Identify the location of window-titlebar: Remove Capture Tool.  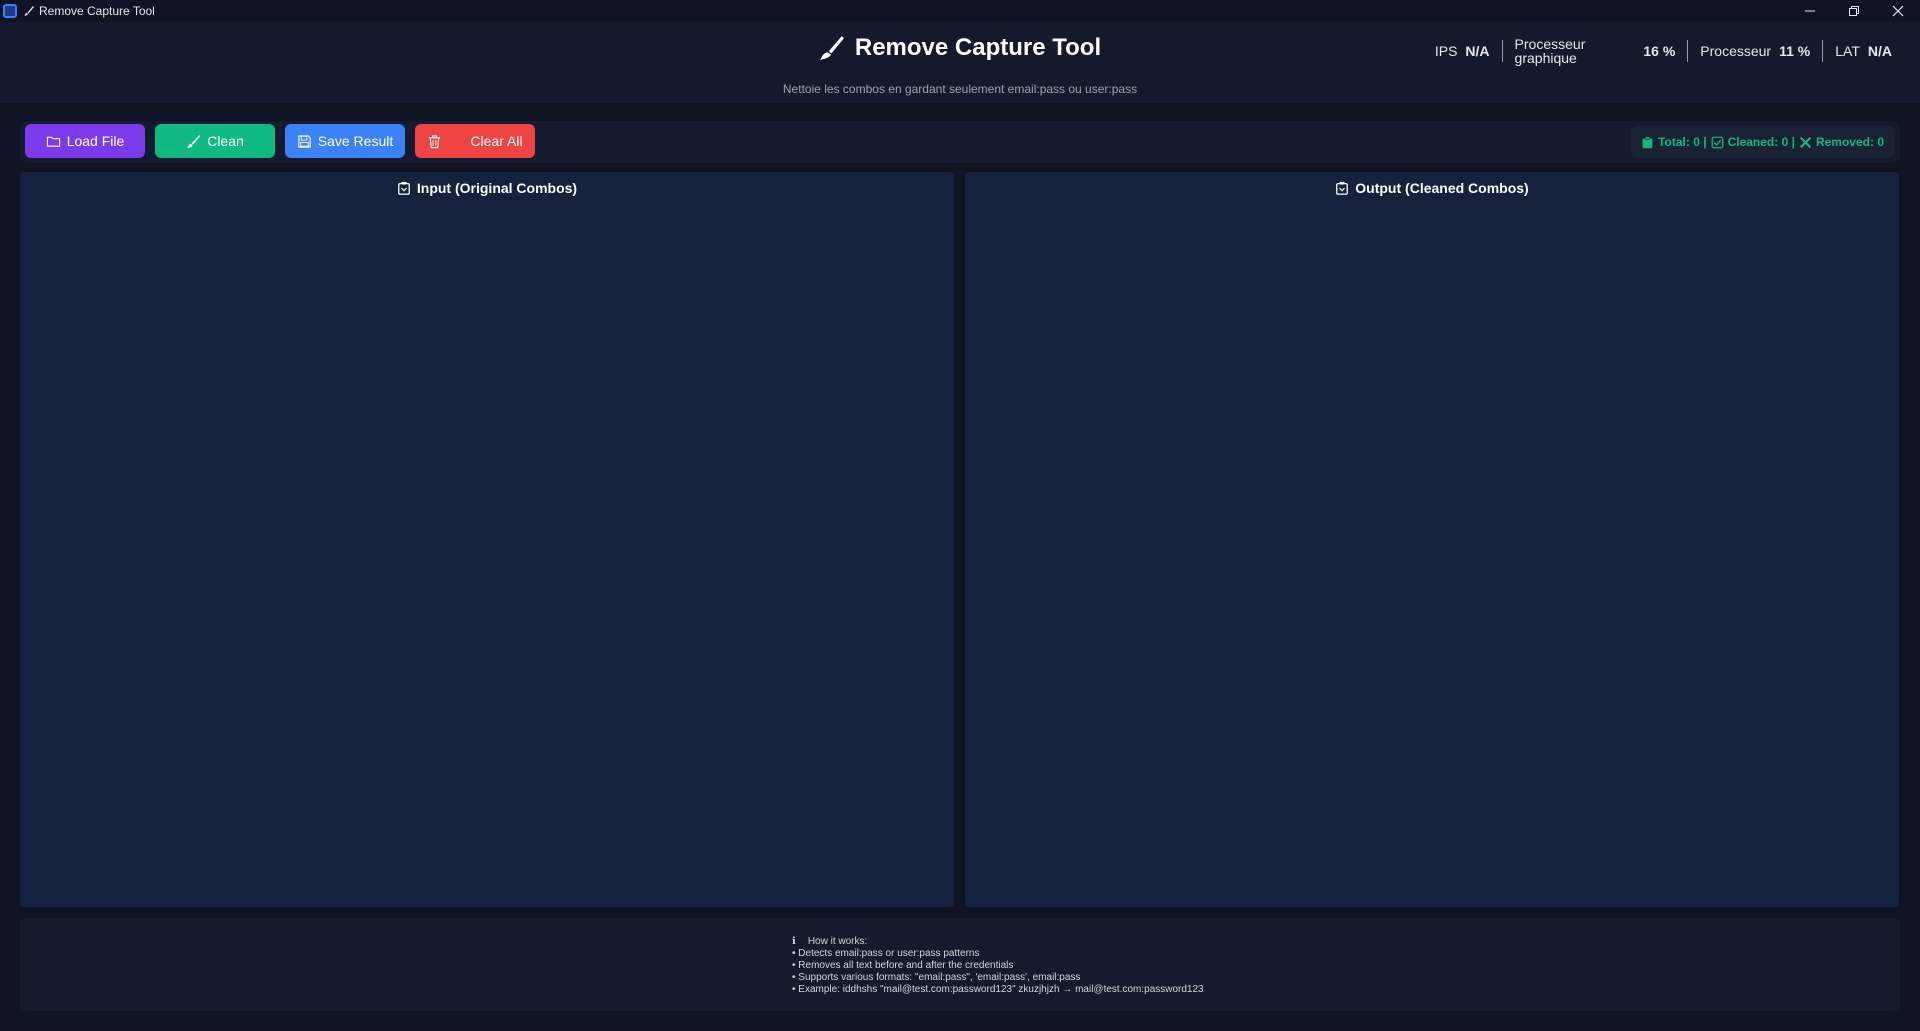
(960, 11).